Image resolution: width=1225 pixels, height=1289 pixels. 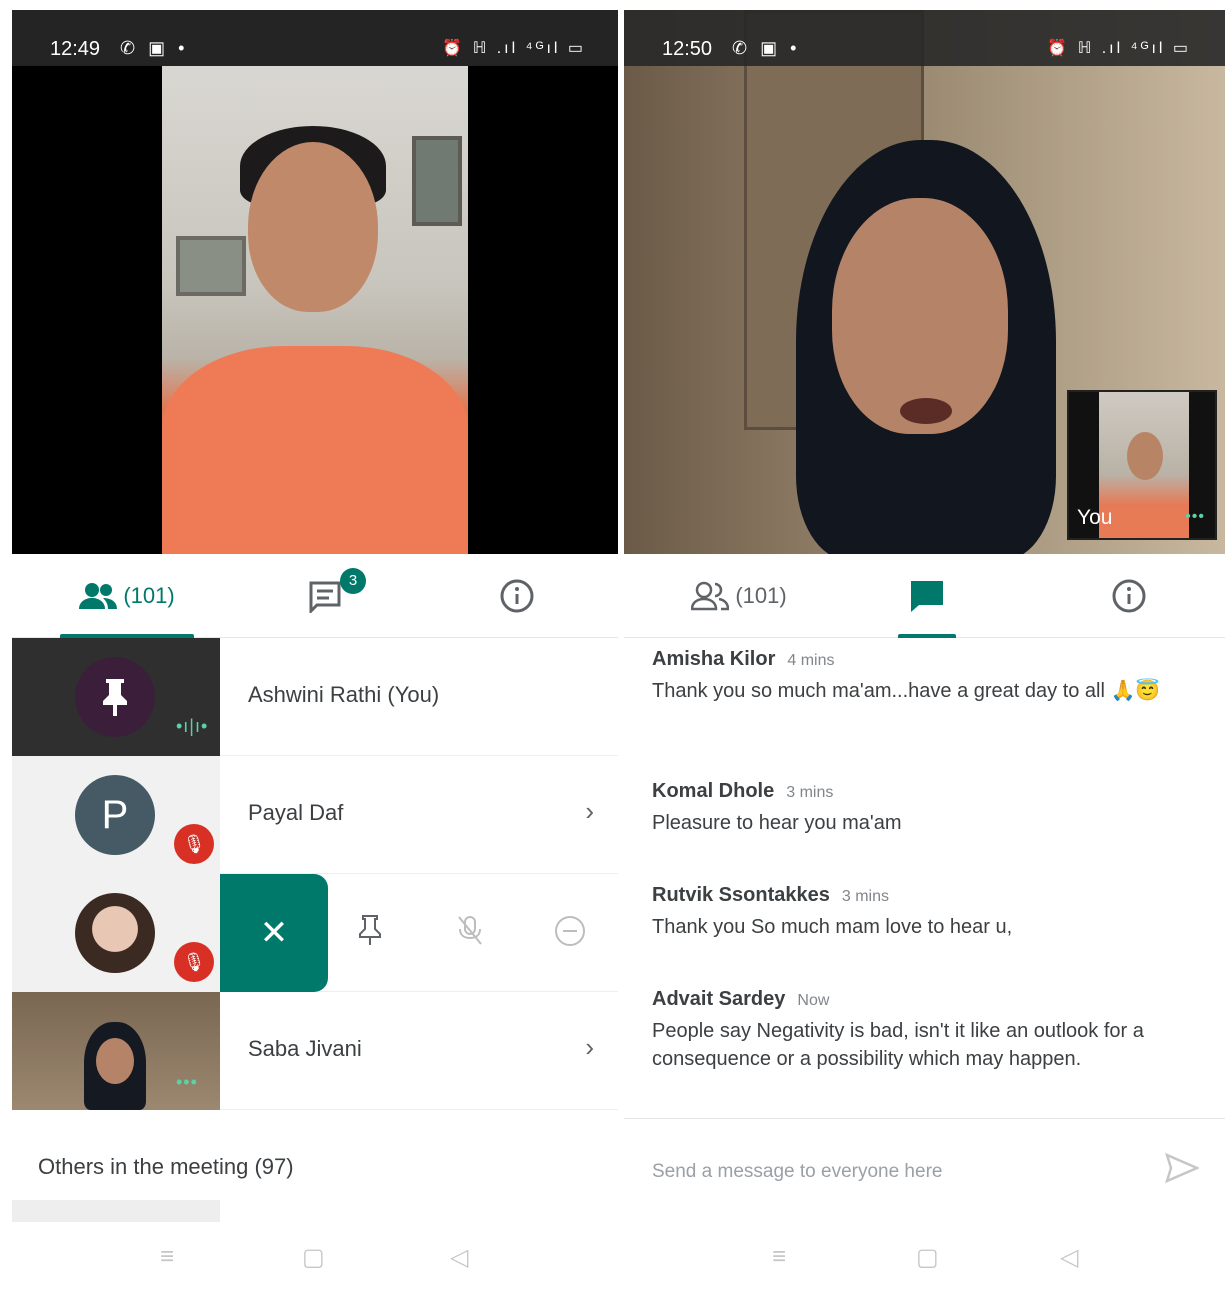 I want to click on participant-row: ••• Saba Jivani ›, so click(x=316, y=1051).